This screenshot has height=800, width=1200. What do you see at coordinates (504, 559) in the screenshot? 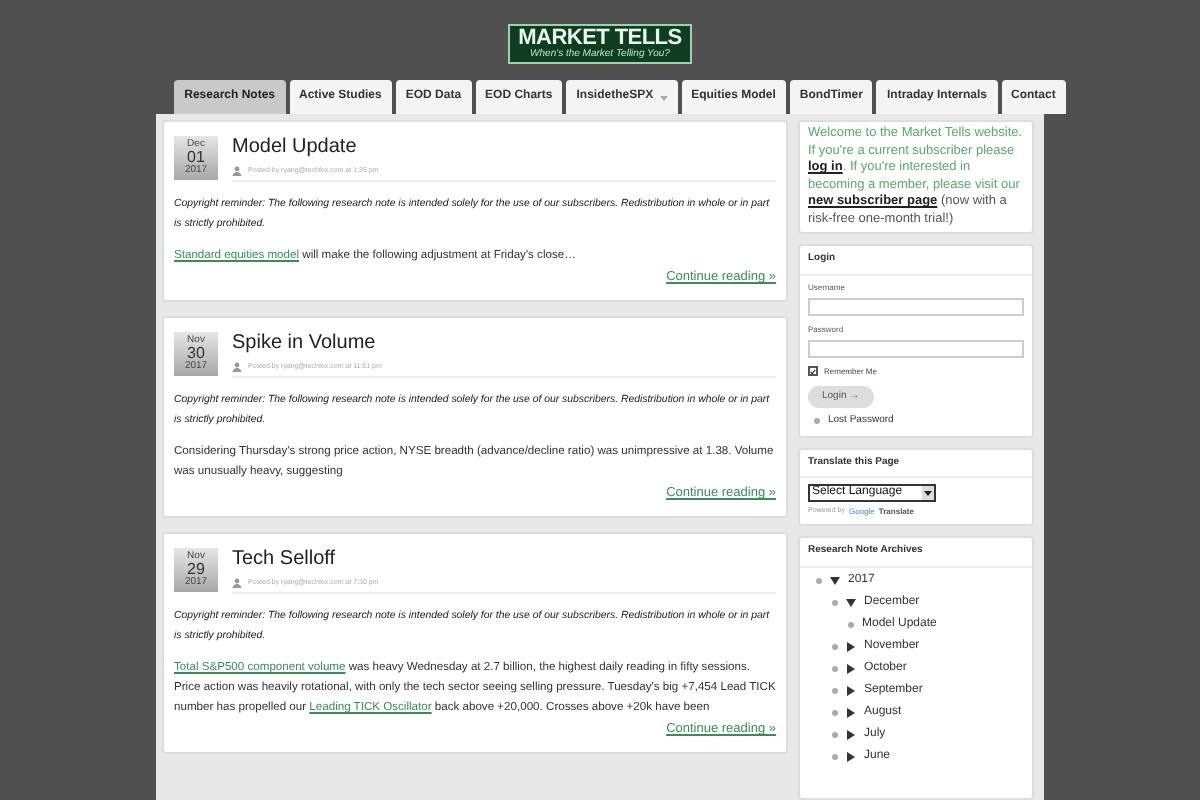
I see `post-title: Tech Selloff` at bounding box center [504, 559].